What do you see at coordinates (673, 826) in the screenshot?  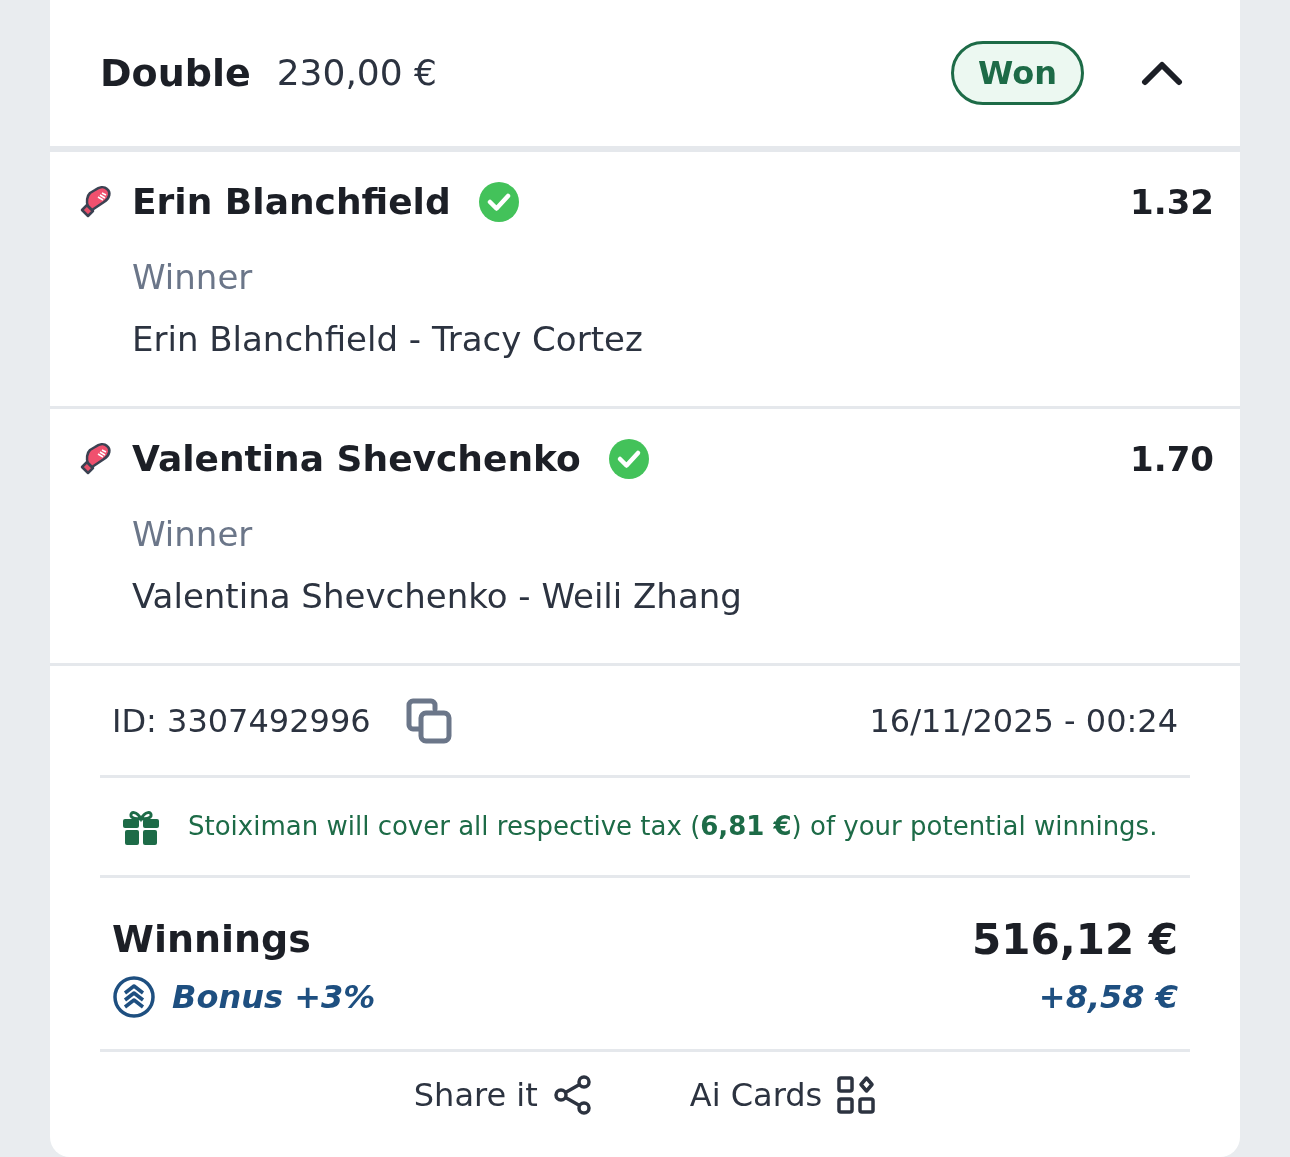 I see `tax-note: Stoiximan will cover all respective tax (6,81 €) of your potential winnings.` at bounding box center [673, 826].